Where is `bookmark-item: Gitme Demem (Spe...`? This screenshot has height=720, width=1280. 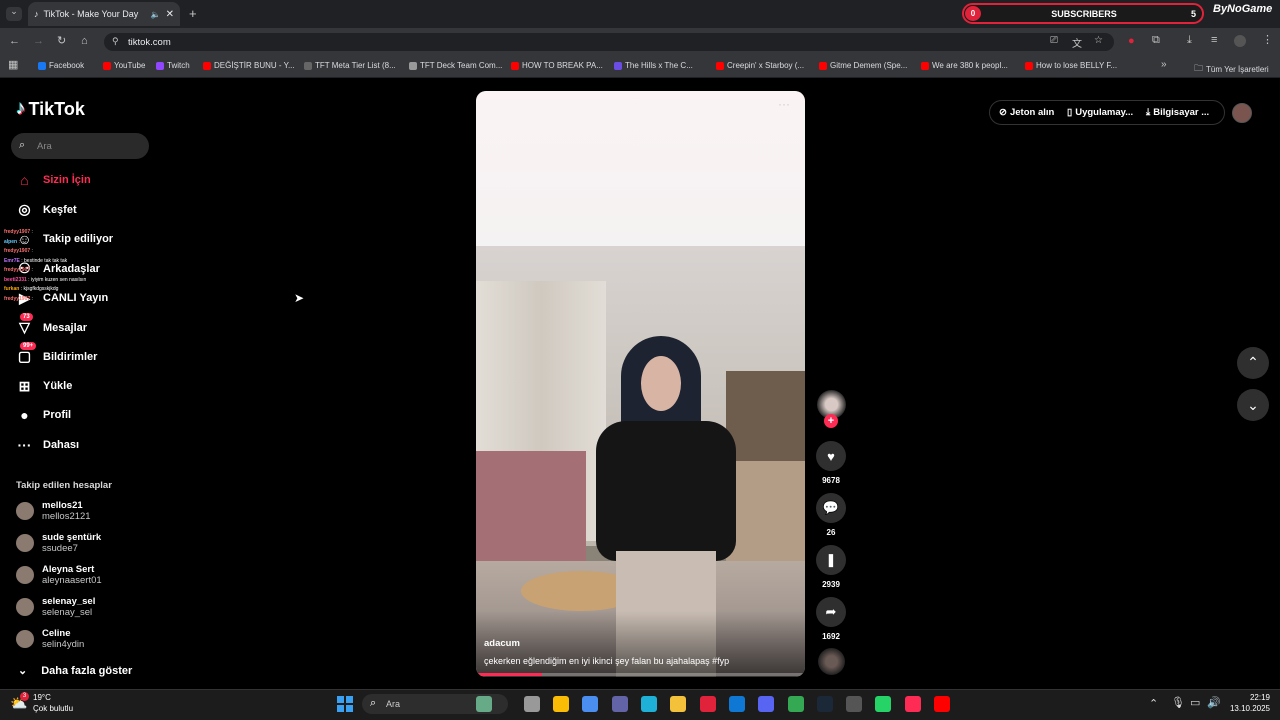
bookmark-item: Gitme Demem (Spe... is located at coordinates (863, 65).